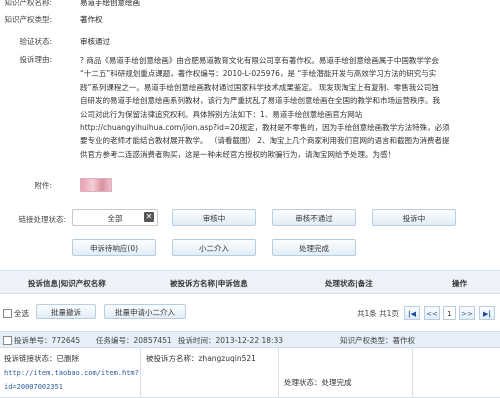 The width and height of the screenshot is (500, 398). Describe the element at coordinates (201, 358) in the screenshot. I see `respondent-name: 被投诉方名称：zhangzuqin521` at that location.